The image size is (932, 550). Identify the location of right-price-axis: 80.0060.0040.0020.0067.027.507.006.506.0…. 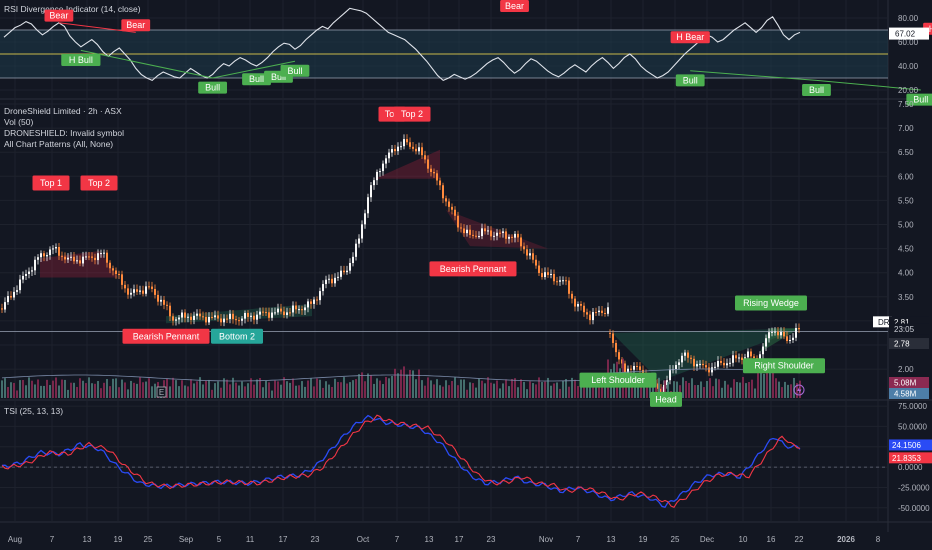
(902, 263).